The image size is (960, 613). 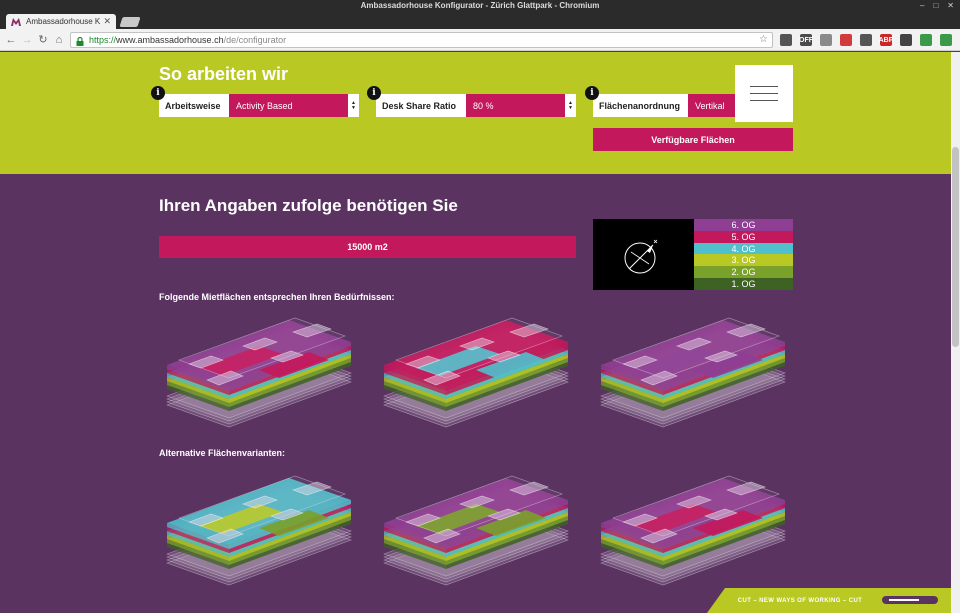 I want to click on flaechenanordnung-value-text: Vertikal, so click(x=710, y=105).